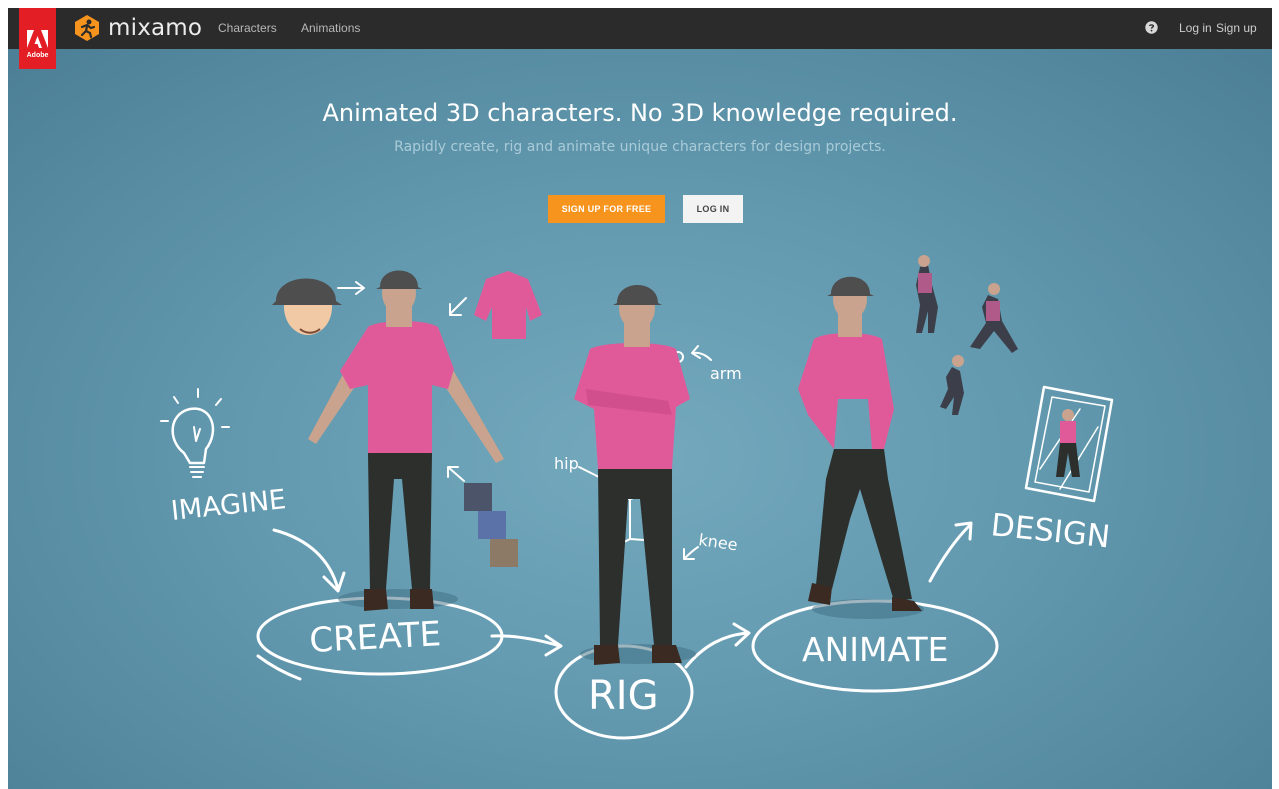 This screenshot has height=789, width=1279. Describe the element at coordinates (717, 542) in the screenshot. I see `knee-label: knee` at that location.